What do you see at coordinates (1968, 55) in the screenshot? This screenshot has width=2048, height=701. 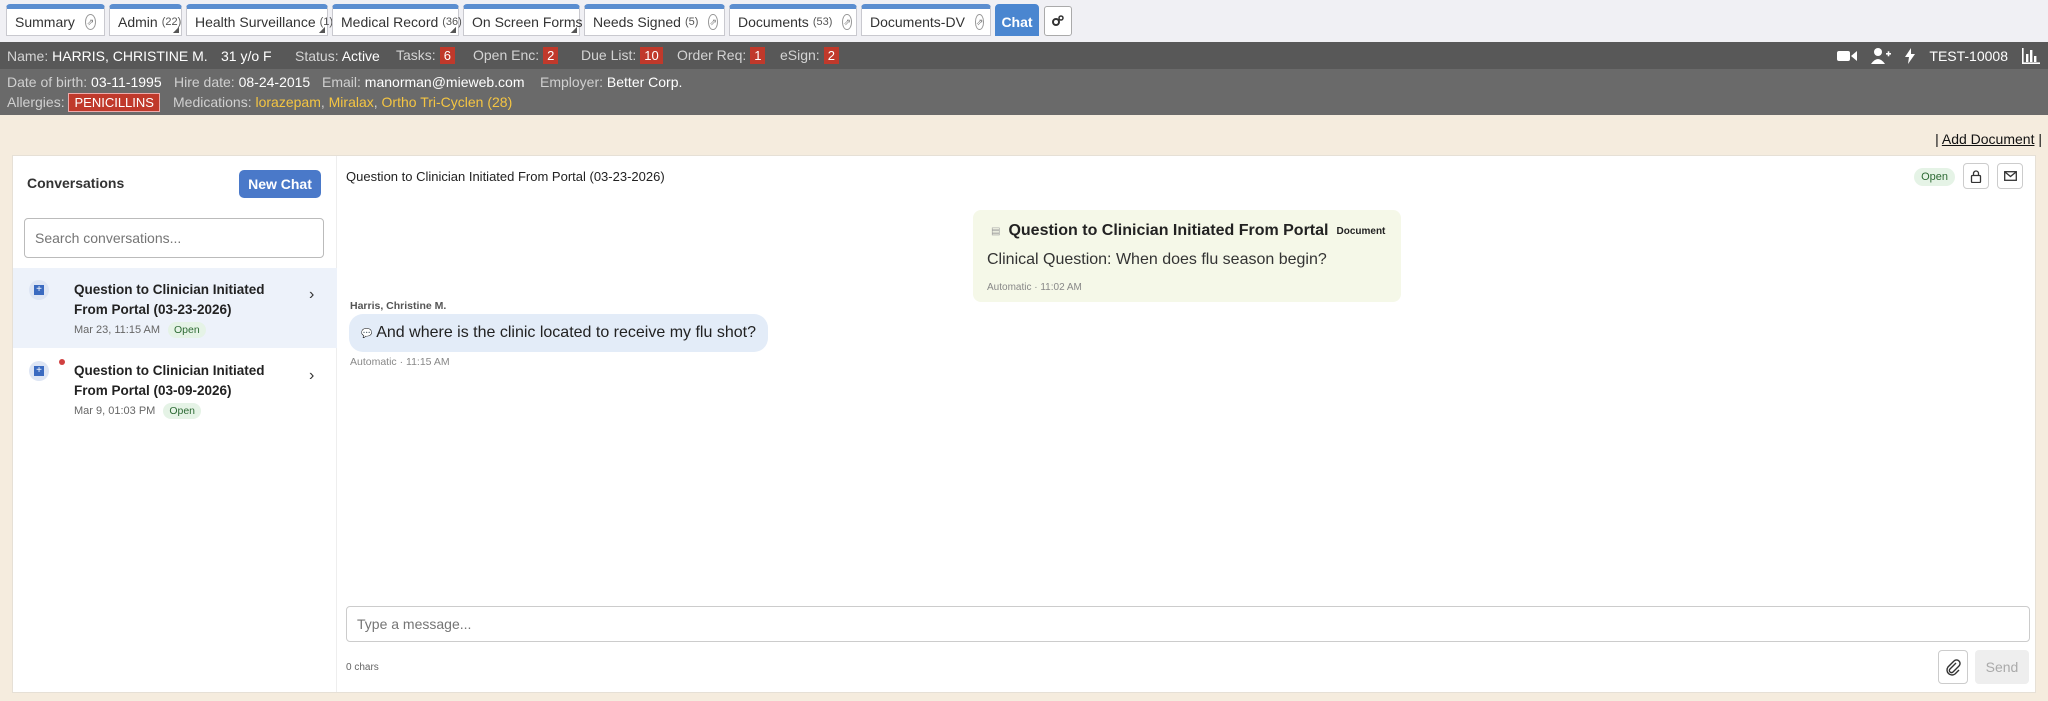 I see `patient-id: TEST-10008` at bounding box center [1968, 55].